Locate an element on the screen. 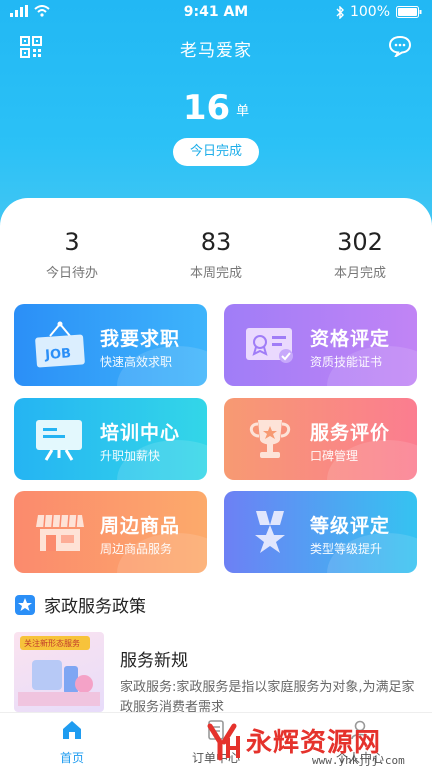 This screenshot has height=768, width=432. tile-subtitle: 周边商品服务 is located at coordinates (136, 549).